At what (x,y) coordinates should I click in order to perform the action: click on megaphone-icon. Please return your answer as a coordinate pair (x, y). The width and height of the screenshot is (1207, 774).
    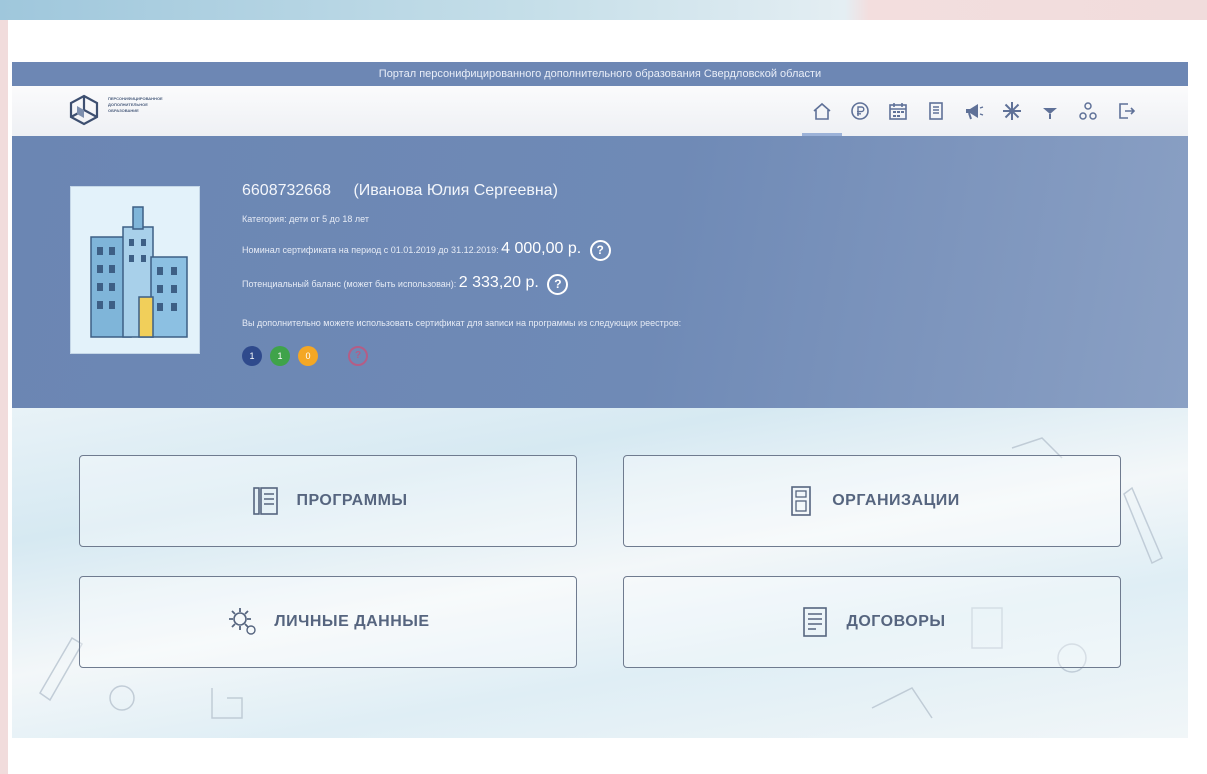
    Looking at the image, I should click on (974, 111).